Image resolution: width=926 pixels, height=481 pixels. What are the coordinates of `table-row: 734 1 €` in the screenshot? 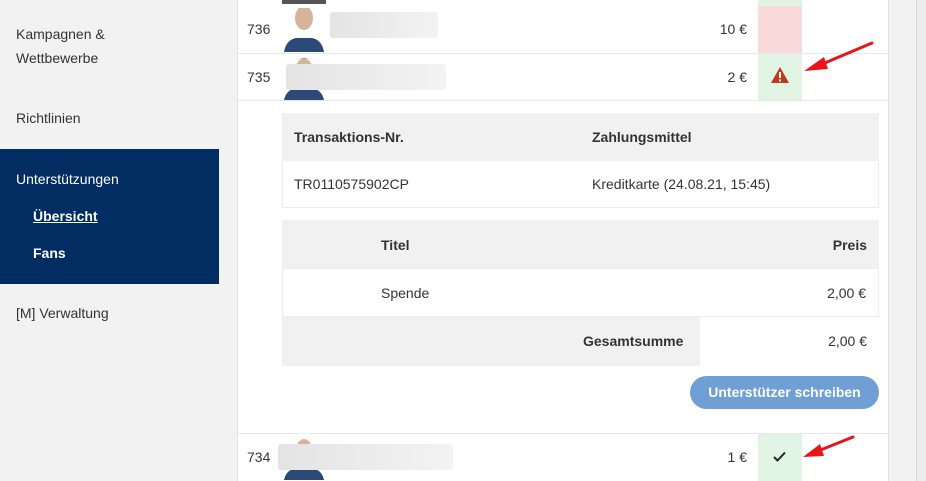 It's located at (563, 457).